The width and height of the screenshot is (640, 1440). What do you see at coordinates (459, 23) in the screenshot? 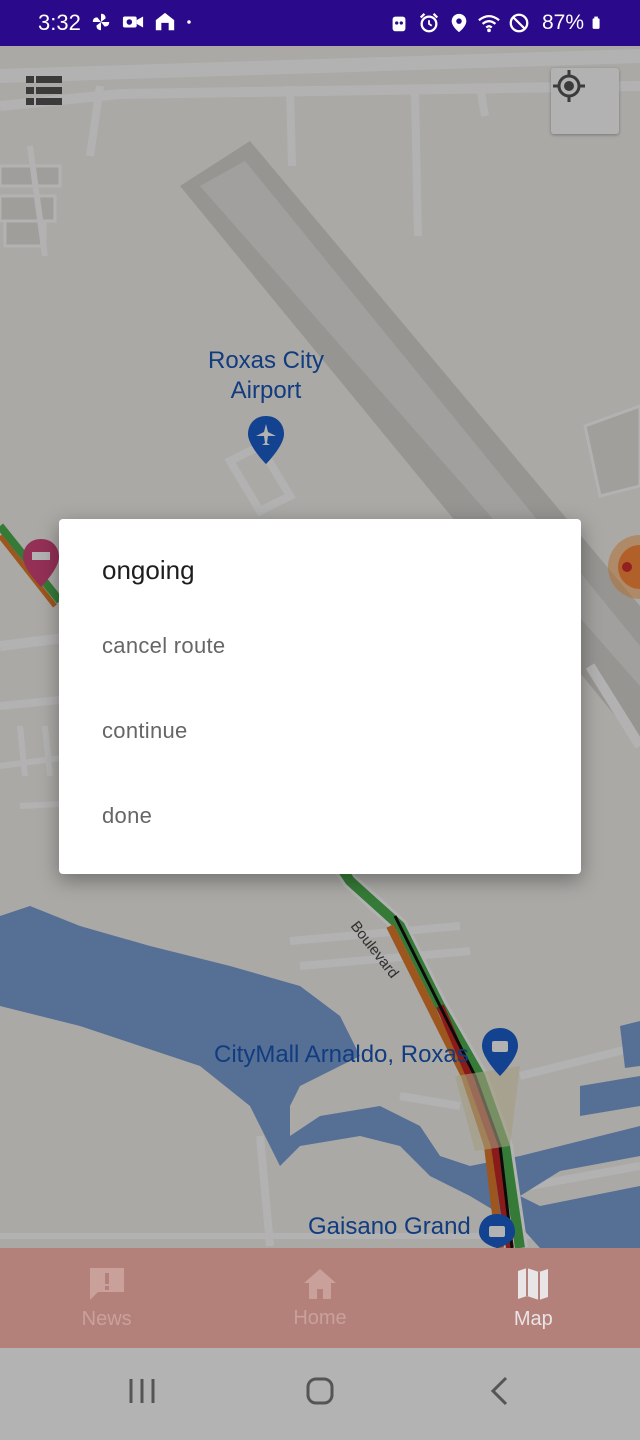
I see `location-icon` at bounding box center [459, 23].